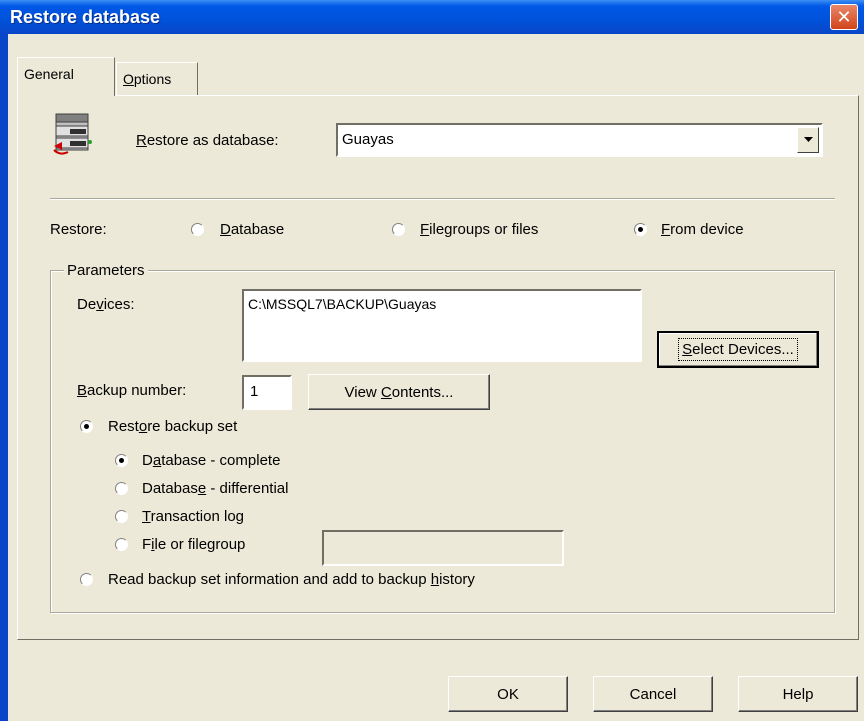 This screenshot has height=721, width=864. I want to click on ok-label: OK, so click(508, 694).